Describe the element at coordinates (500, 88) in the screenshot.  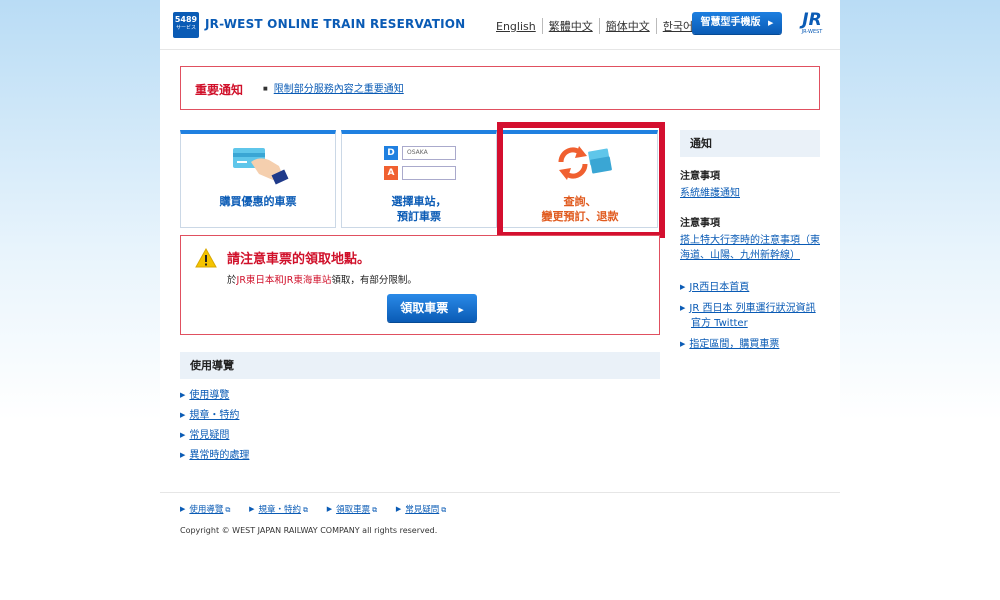
I see `important-notice: 重要通知 限制部分服務內容之重要通知` at that location.